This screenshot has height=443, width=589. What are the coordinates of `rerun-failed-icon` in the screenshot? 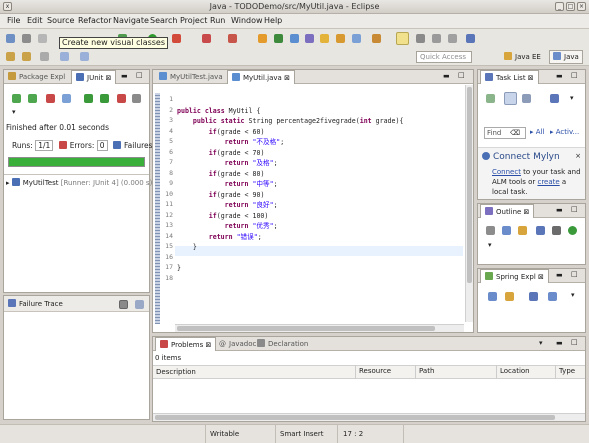 It's located at (104, 98).